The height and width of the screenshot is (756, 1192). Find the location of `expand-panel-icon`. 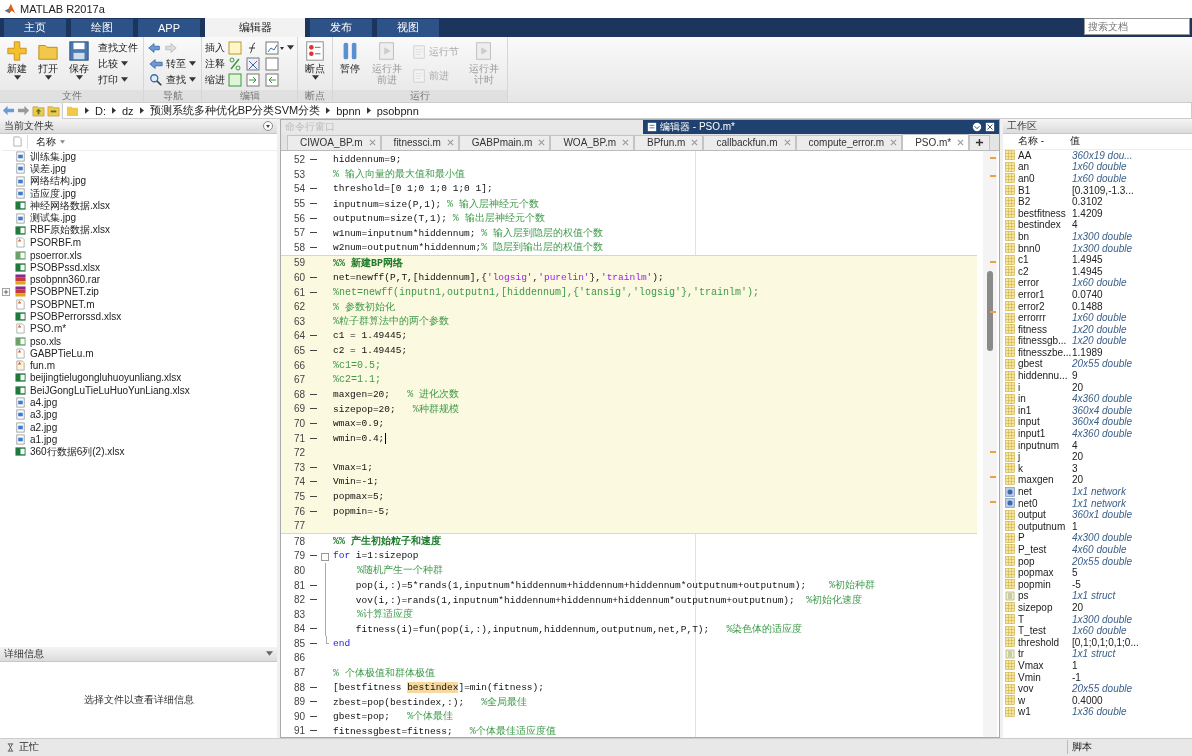

expand-panel-icon is located at coordinates (977, 126).